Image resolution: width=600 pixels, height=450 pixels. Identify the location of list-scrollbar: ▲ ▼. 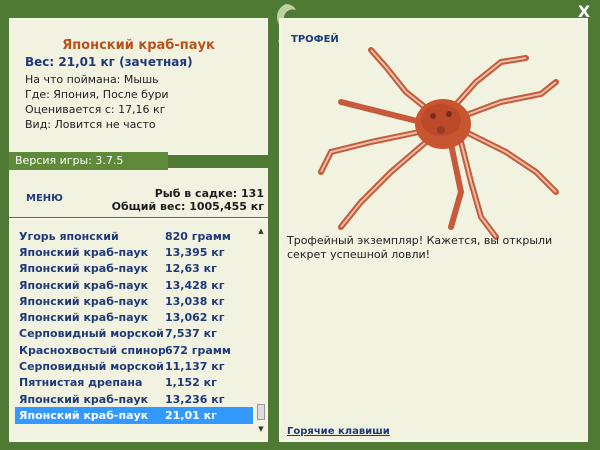
(261, 330).